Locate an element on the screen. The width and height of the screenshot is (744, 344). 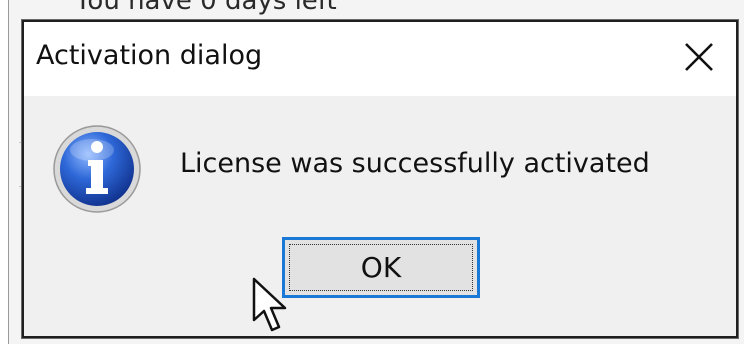
dialog-title: Activation dialog is located at coordinates (149, 55).